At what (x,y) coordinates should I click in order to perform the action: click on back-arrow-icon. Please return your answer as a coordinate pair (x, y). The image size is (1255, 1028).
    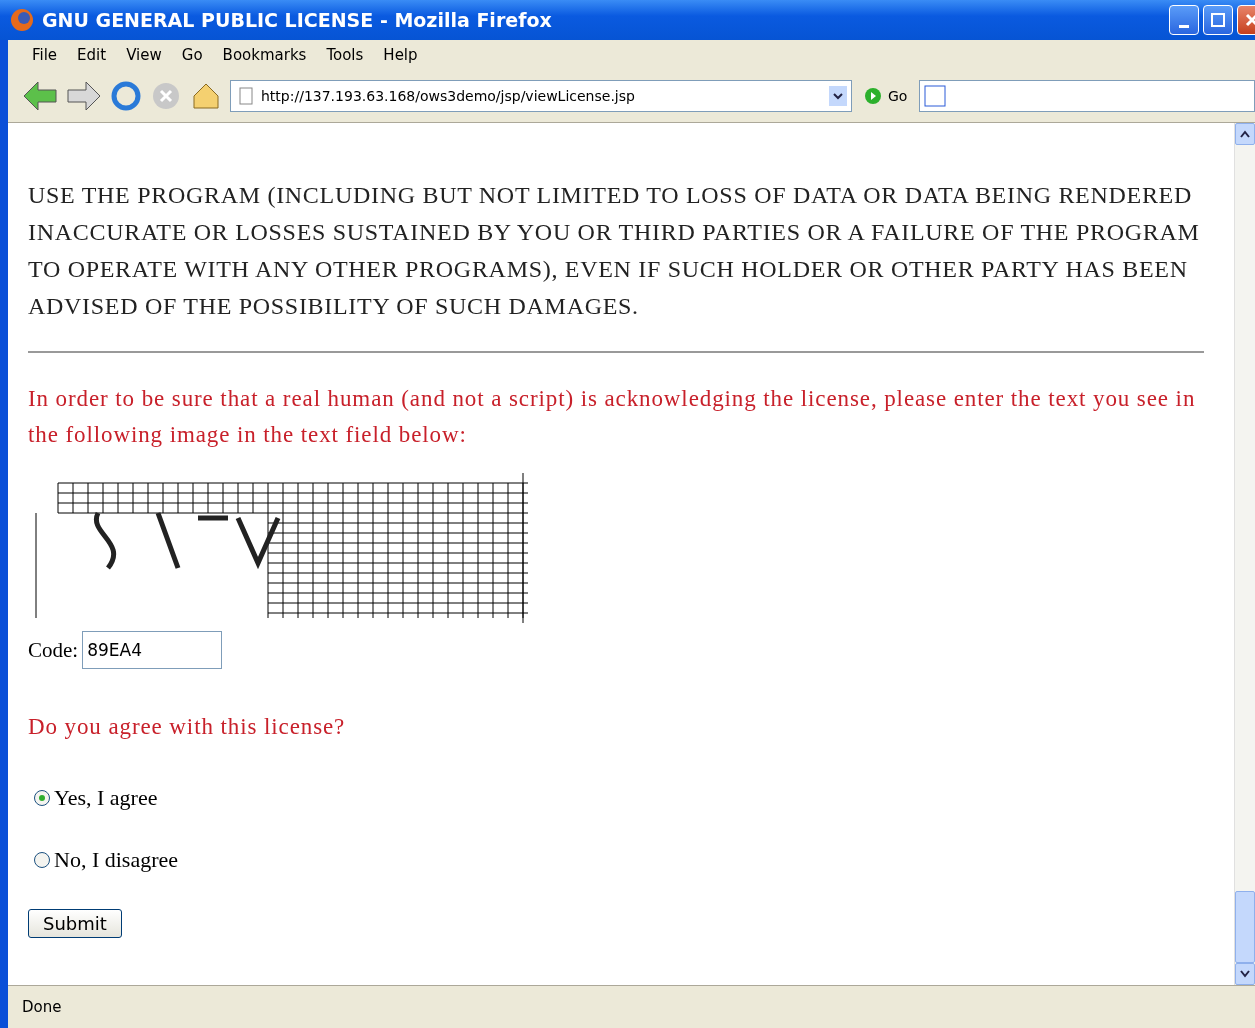
    Looking at the image, I should click on (40, 96).